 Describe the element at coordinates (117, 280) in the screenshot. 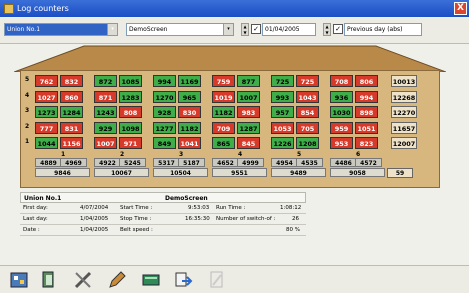

I see `edit-icon` at that location.